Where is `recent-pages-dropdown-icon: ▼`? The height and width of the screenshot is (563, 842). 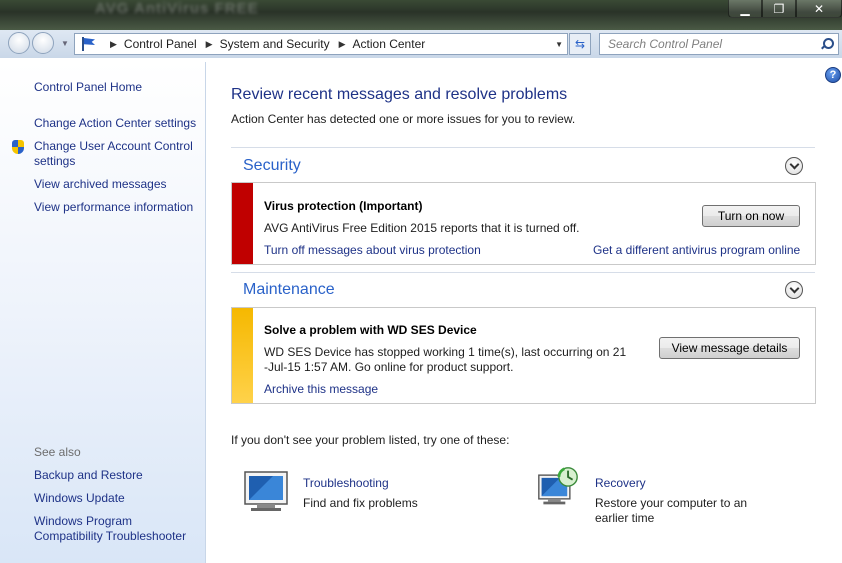 recent-pages-dropdown-icon: ▼ is located at coordinates (65, 43).